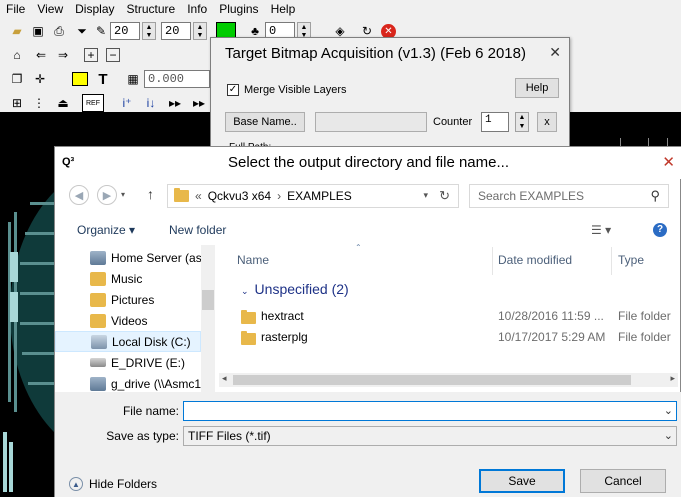 This screenshot has width=681, height=497. Describe the element at coordinates (432, 380) in the screenshot. I see `file-list-scrollbar-thumb` at that location.